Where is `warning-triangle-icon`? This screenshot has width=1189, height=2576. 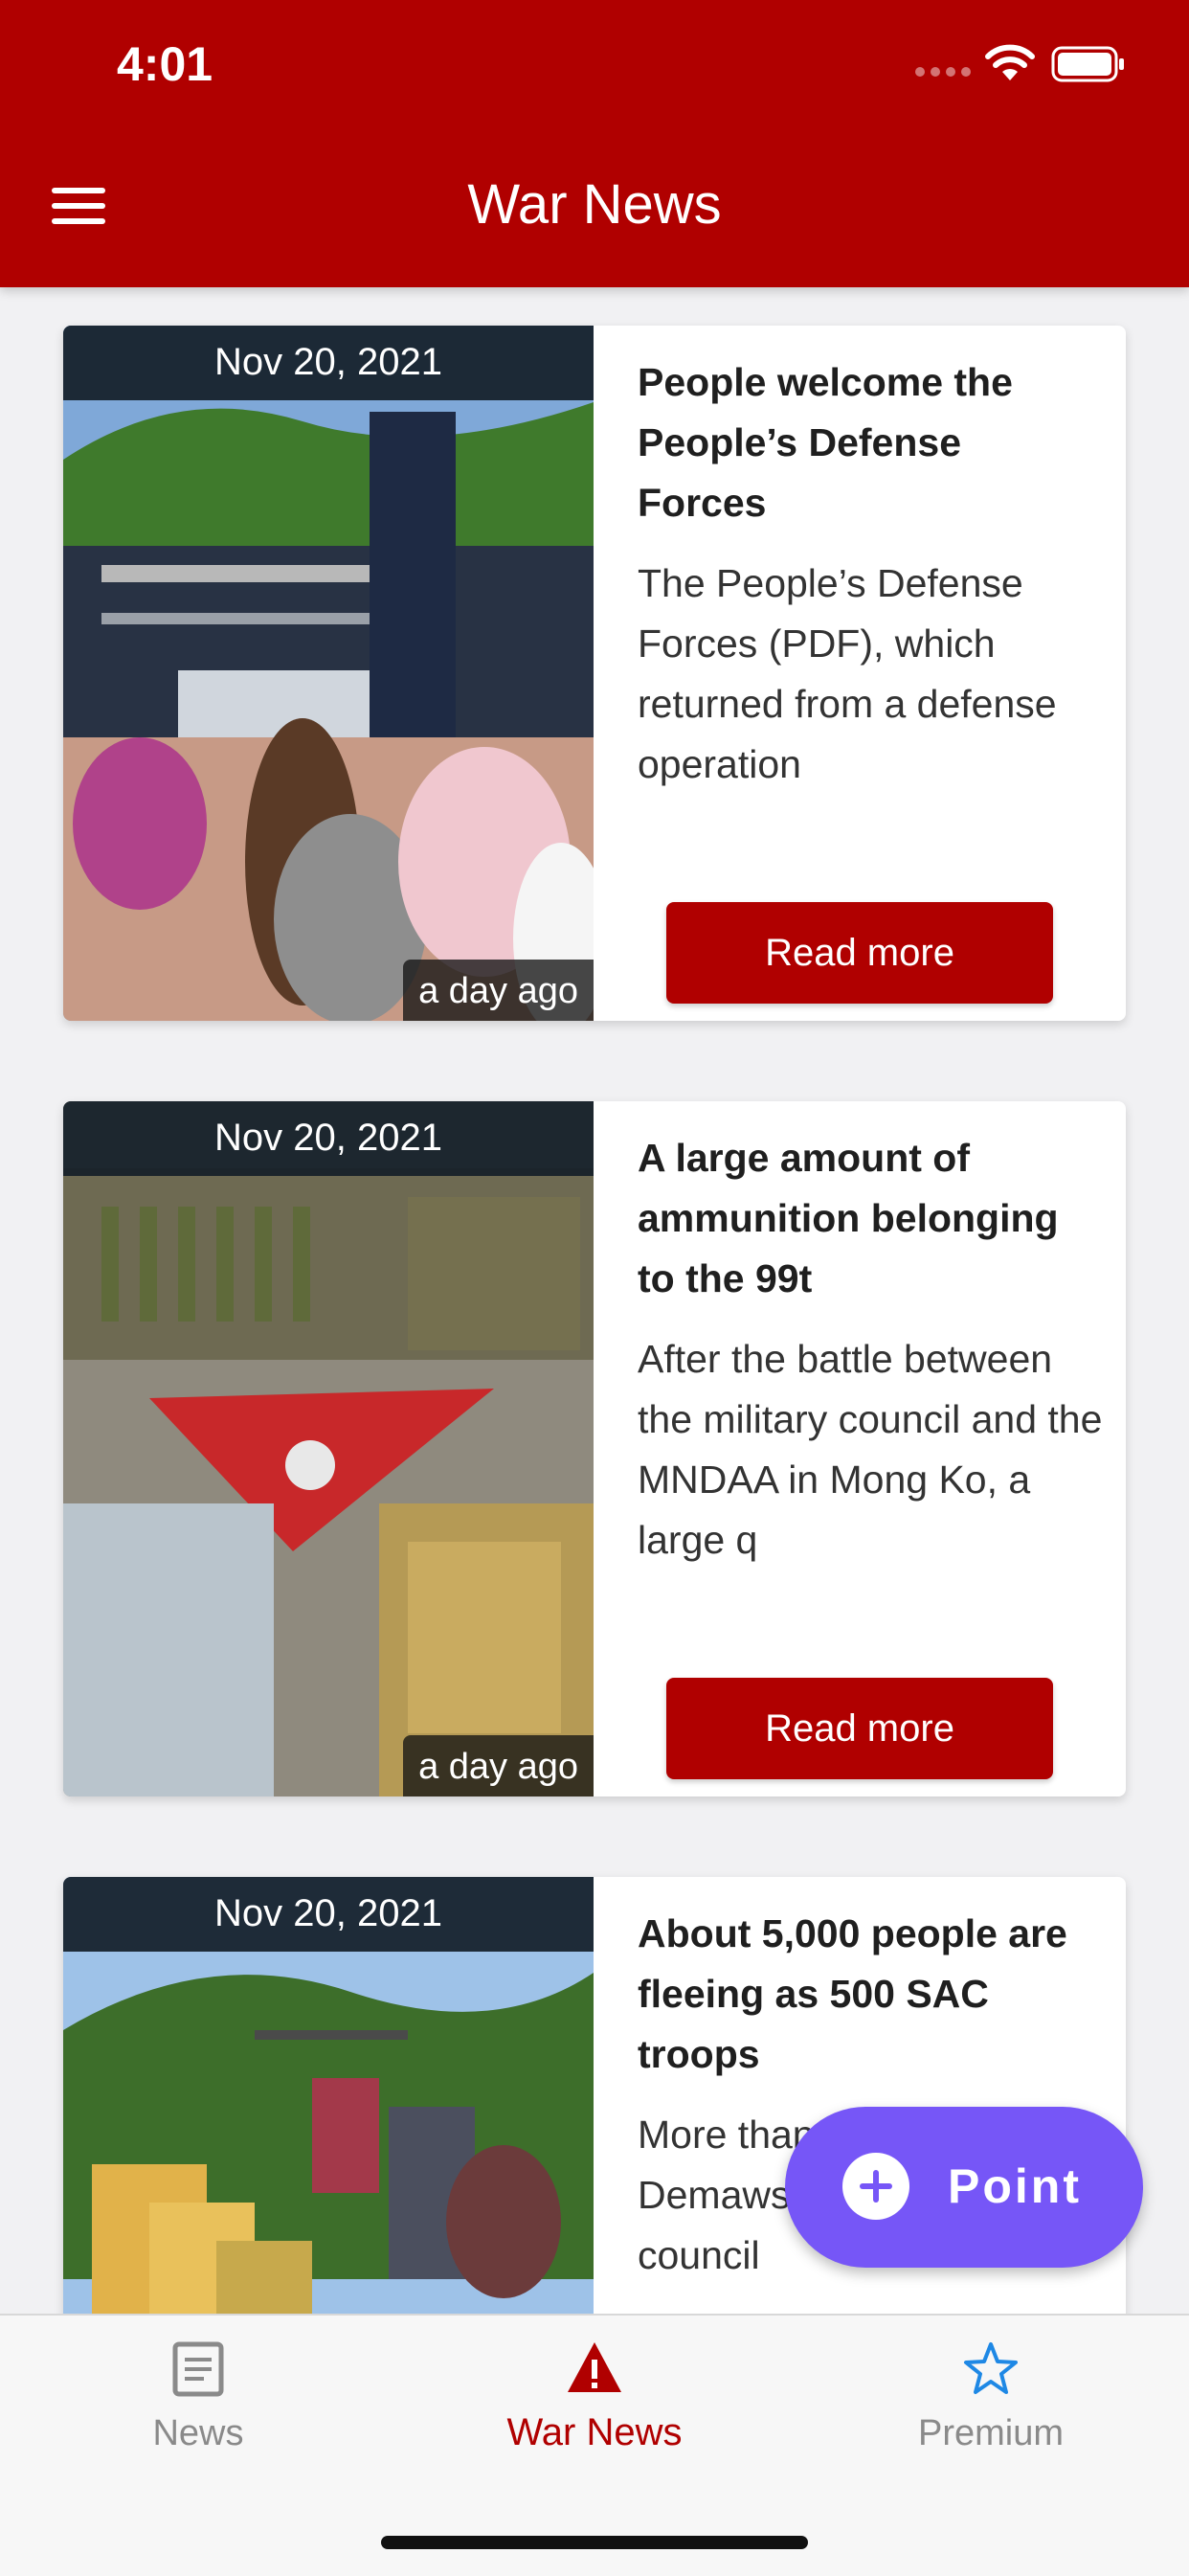
warning-triangle-icon is located at coordinates (594, 2367).